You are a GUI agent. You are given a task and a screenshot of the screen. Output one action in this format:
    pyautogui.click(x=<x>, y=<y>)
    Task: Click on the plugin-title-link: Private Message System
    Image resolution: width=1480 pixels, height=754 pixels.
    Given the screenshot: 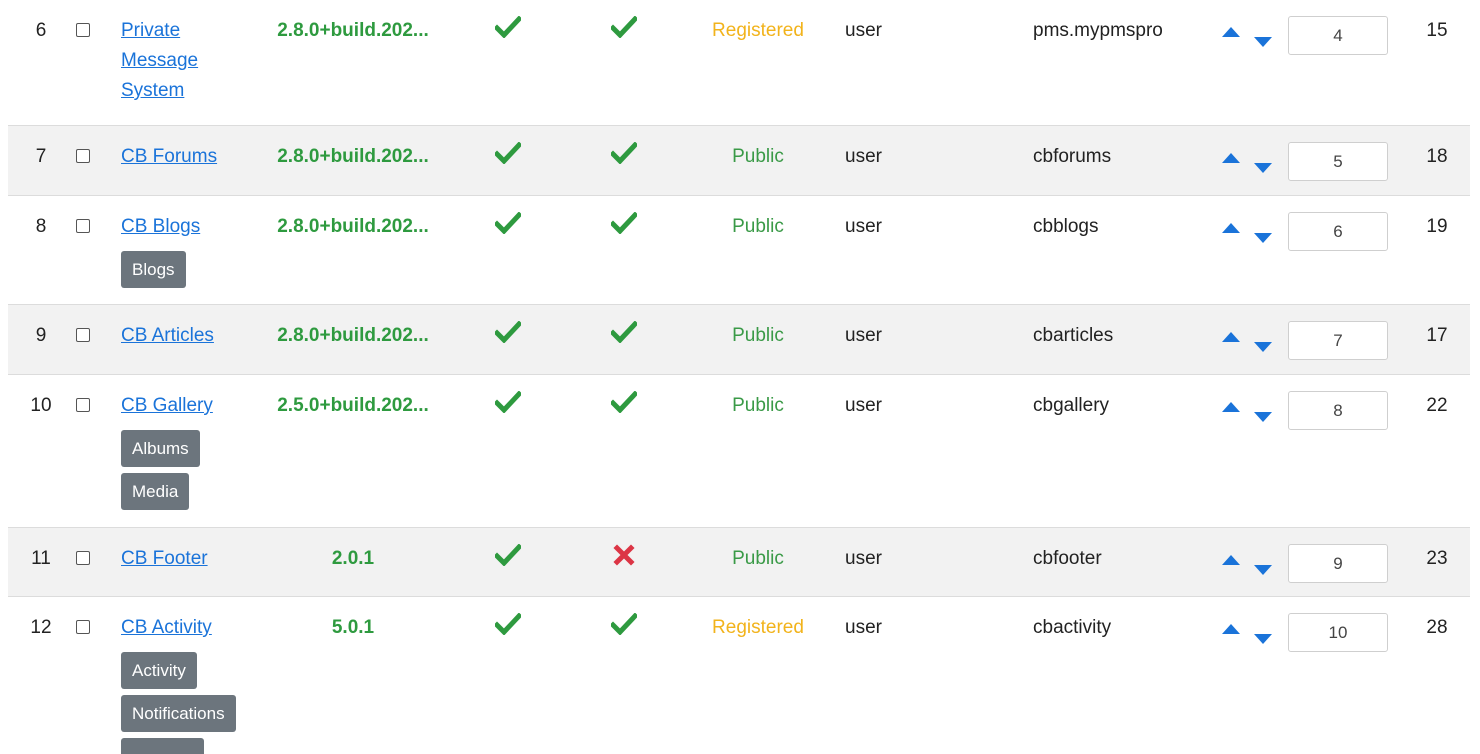 What is the action you would take?
    pyautogui.click(x=159, y=60)
    